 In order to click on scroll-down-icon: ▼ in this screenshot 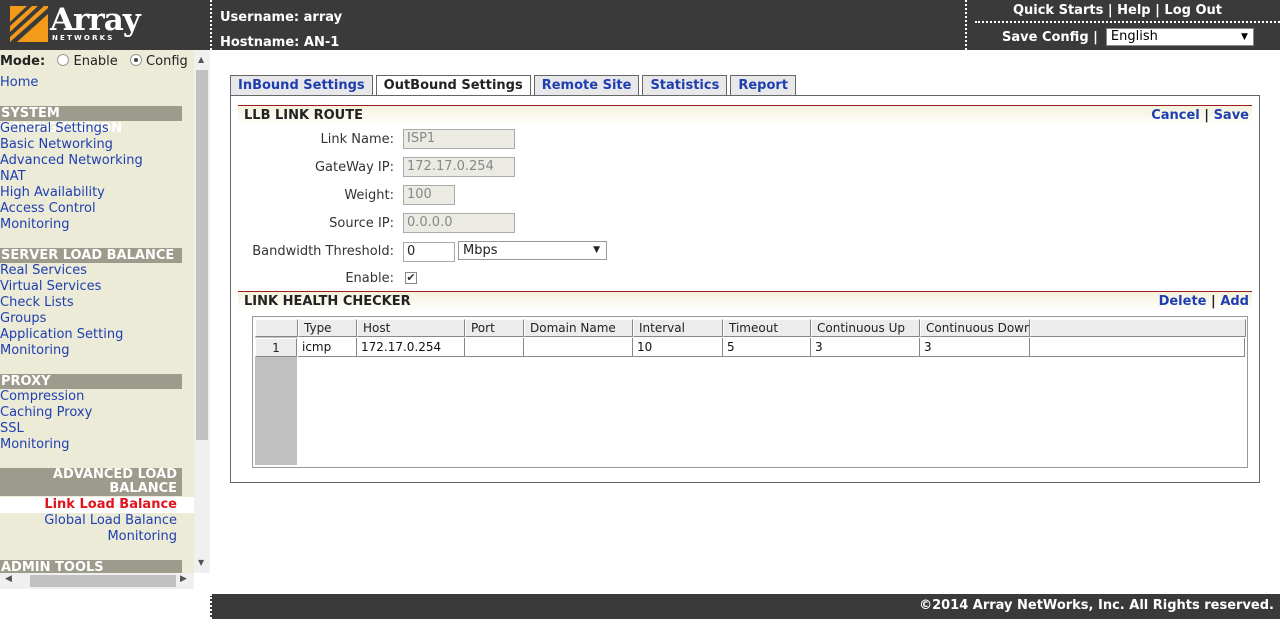, I will do `click(201, 562)`.